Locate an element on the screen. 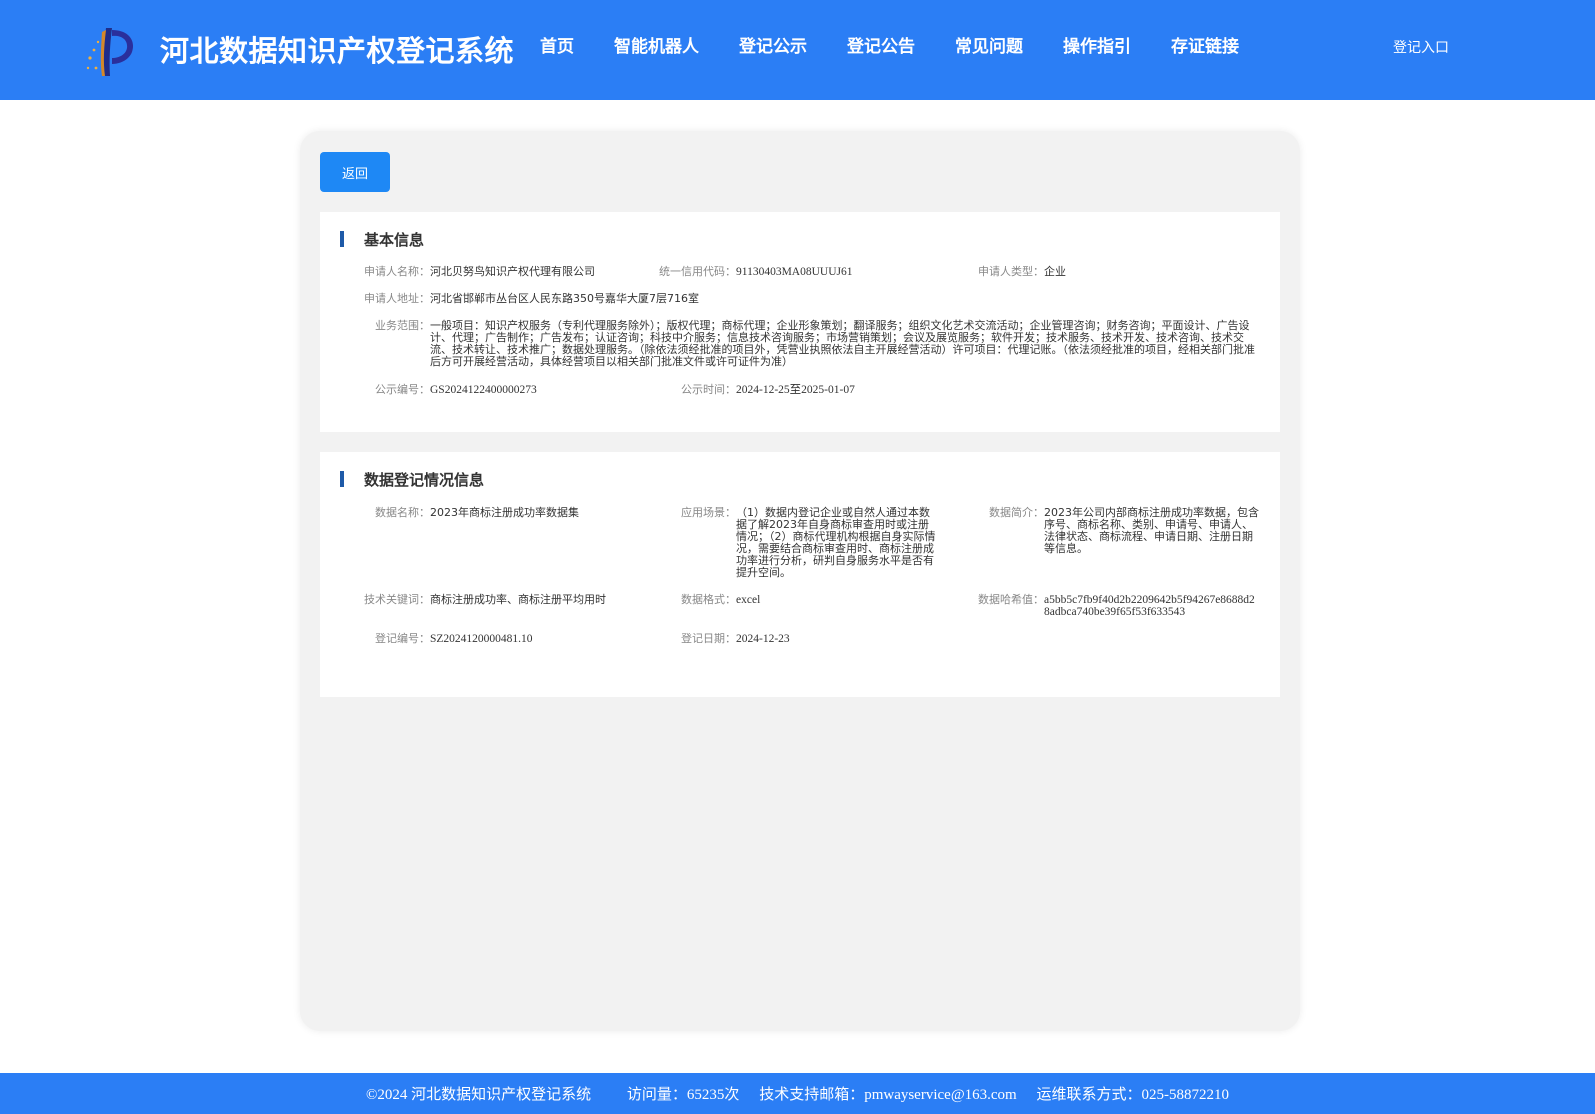  reg-no-field: 登记编号： SZ2024120000481.10 is located at coordinates (501, 639).